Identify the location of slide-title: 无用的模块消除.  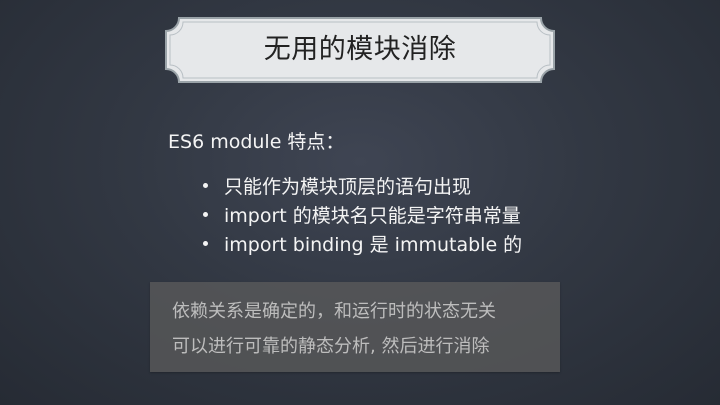
(360, 49).